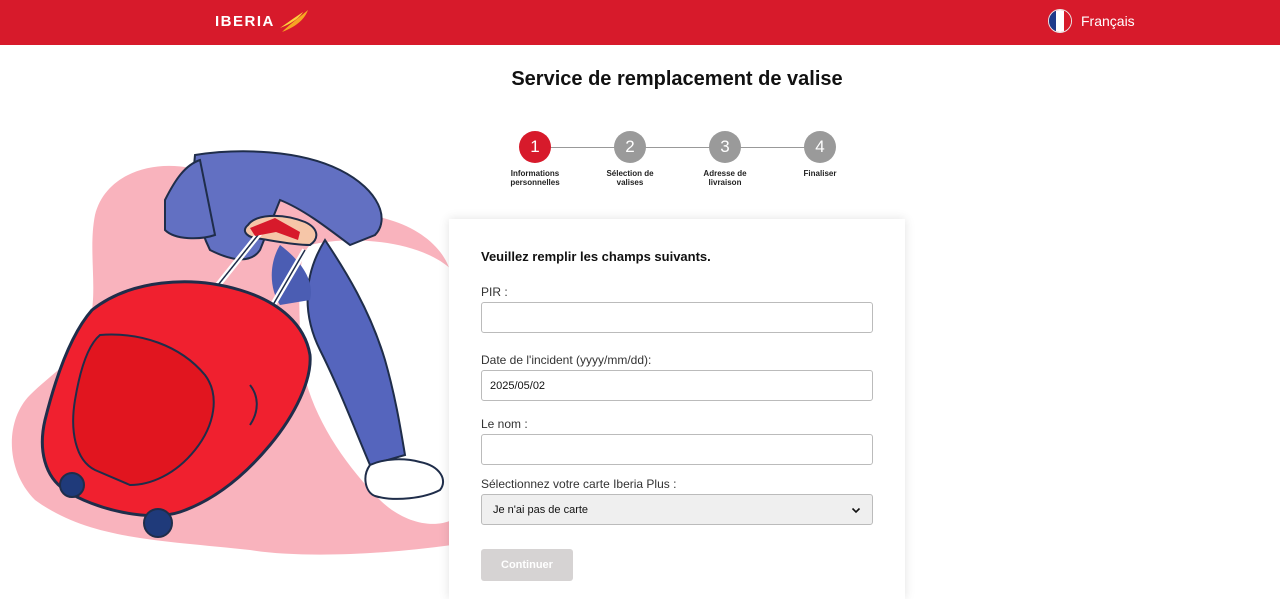  I want to click on language-selector: Français, so click(1091, 21).